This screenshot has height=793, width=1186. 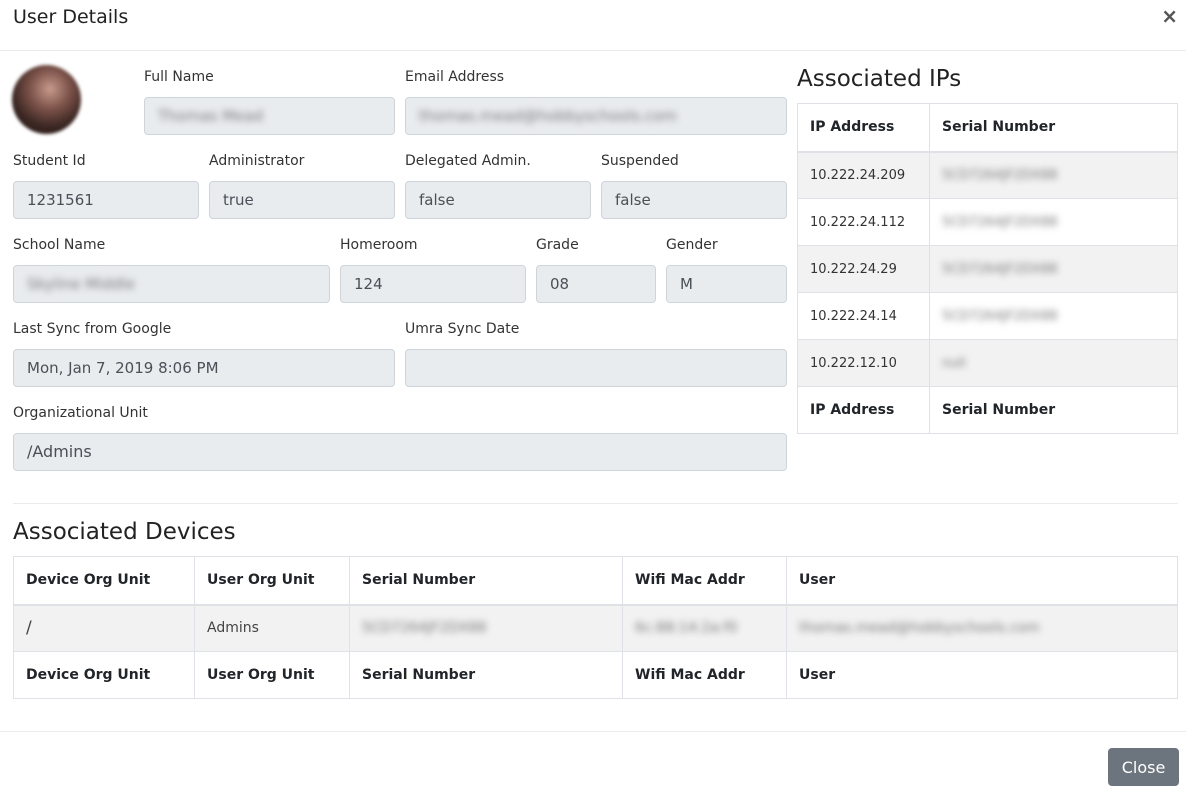 I want to click on dev-header-user: User, so click(x=982, y=581).